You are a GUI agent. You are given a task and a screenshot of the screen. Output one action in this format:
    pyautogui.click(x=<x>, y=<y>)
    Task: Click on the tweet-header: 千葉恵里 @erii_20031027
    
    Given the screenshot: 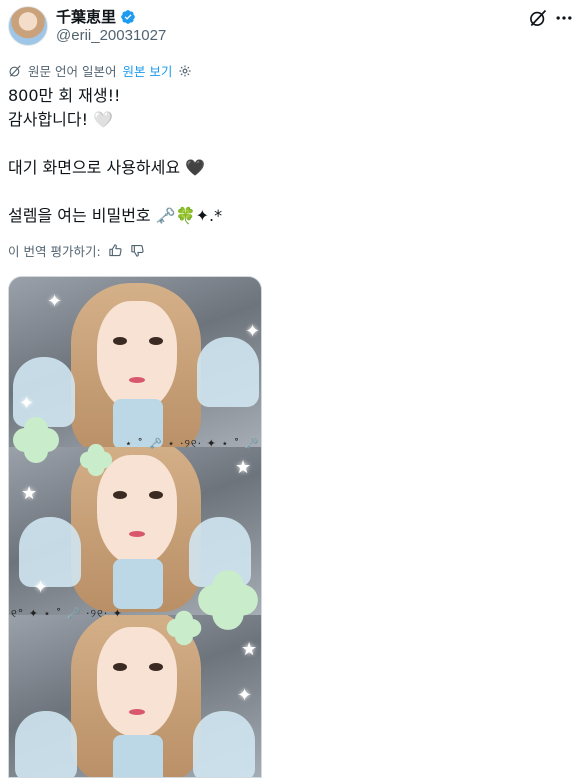 What is the action you would take?
    pyautogui.click(x=291, y=26)
    